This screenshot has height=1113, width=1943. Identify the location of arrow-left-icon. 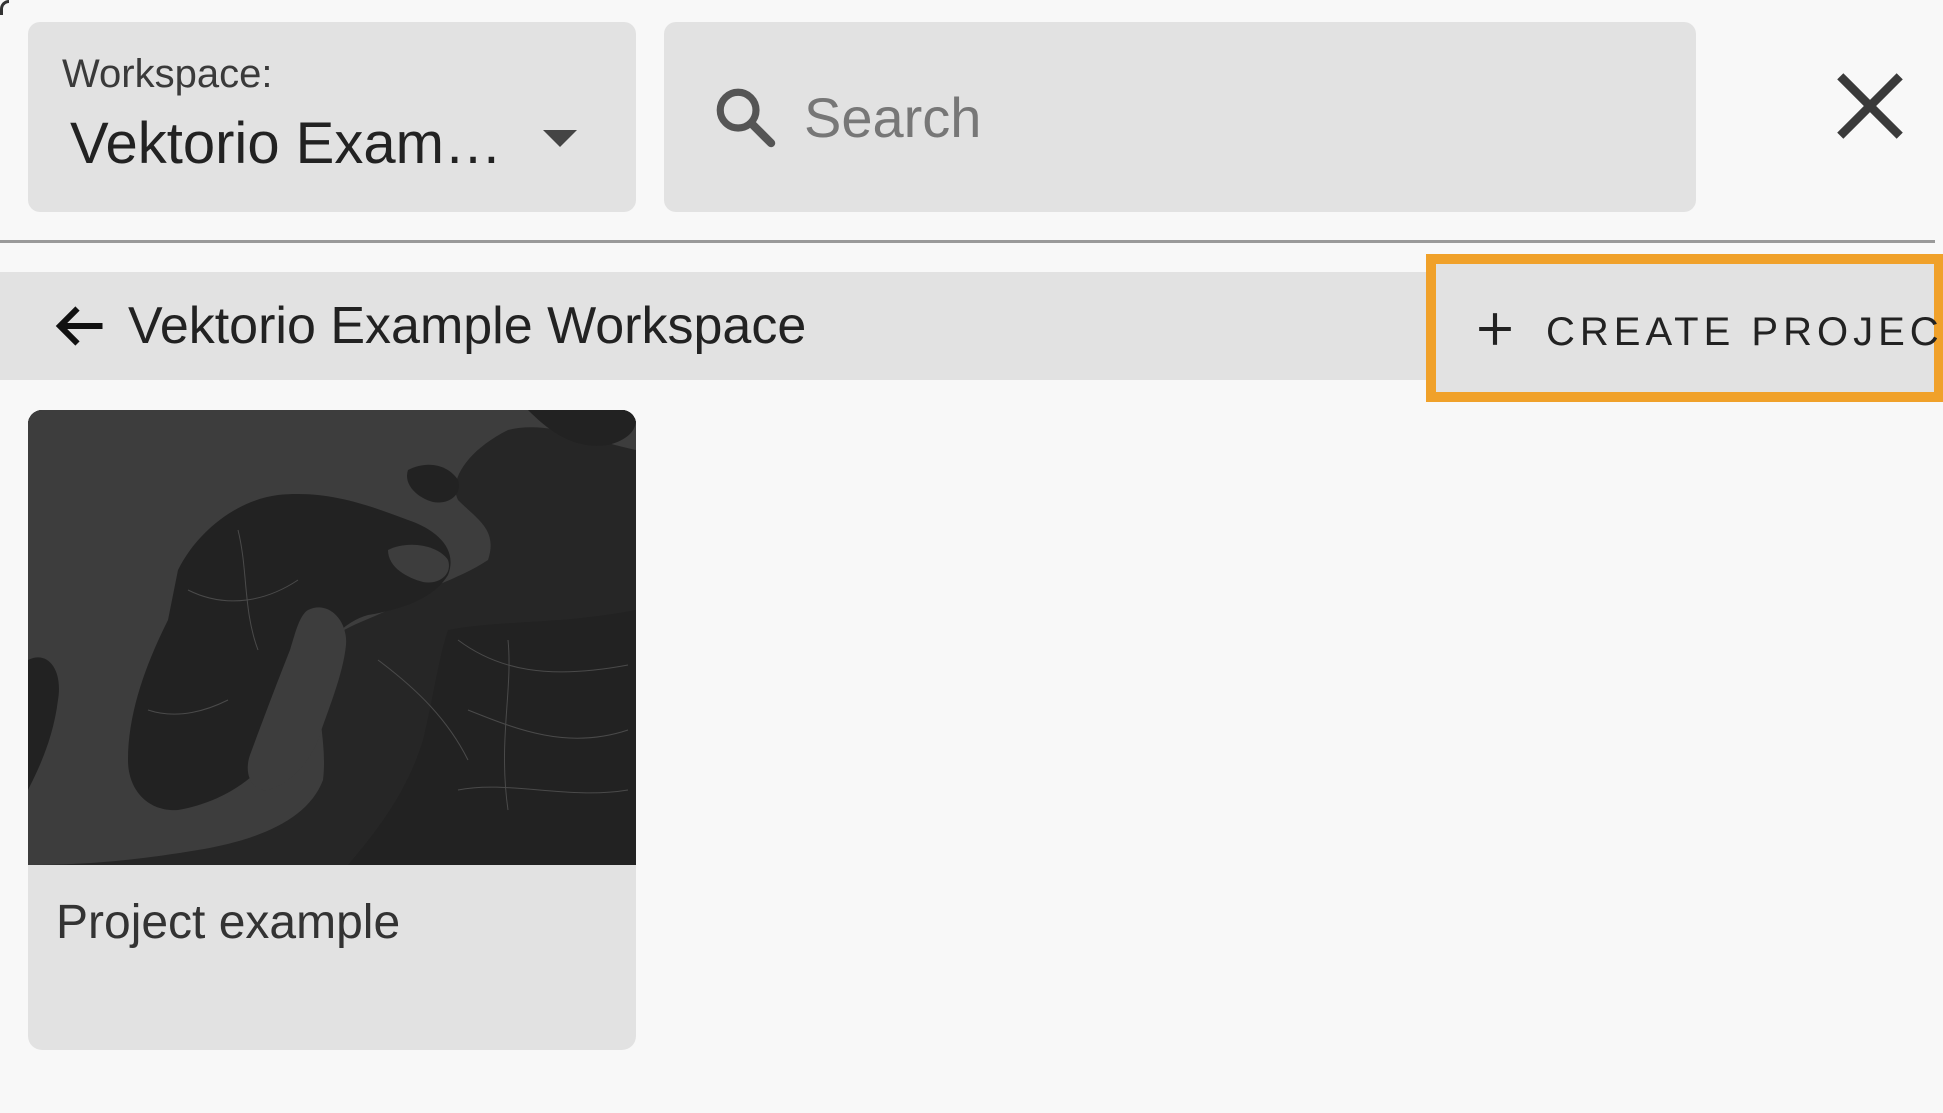
(80, 326).